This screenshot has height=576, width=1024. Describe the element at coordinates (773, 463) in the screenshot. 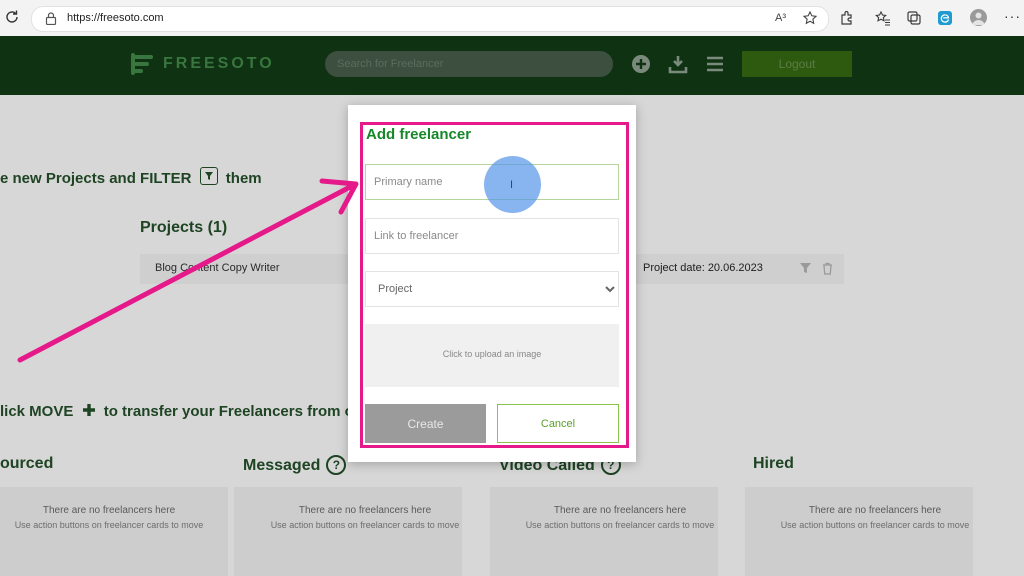

I see `column-title-hired: Hired` at that location.